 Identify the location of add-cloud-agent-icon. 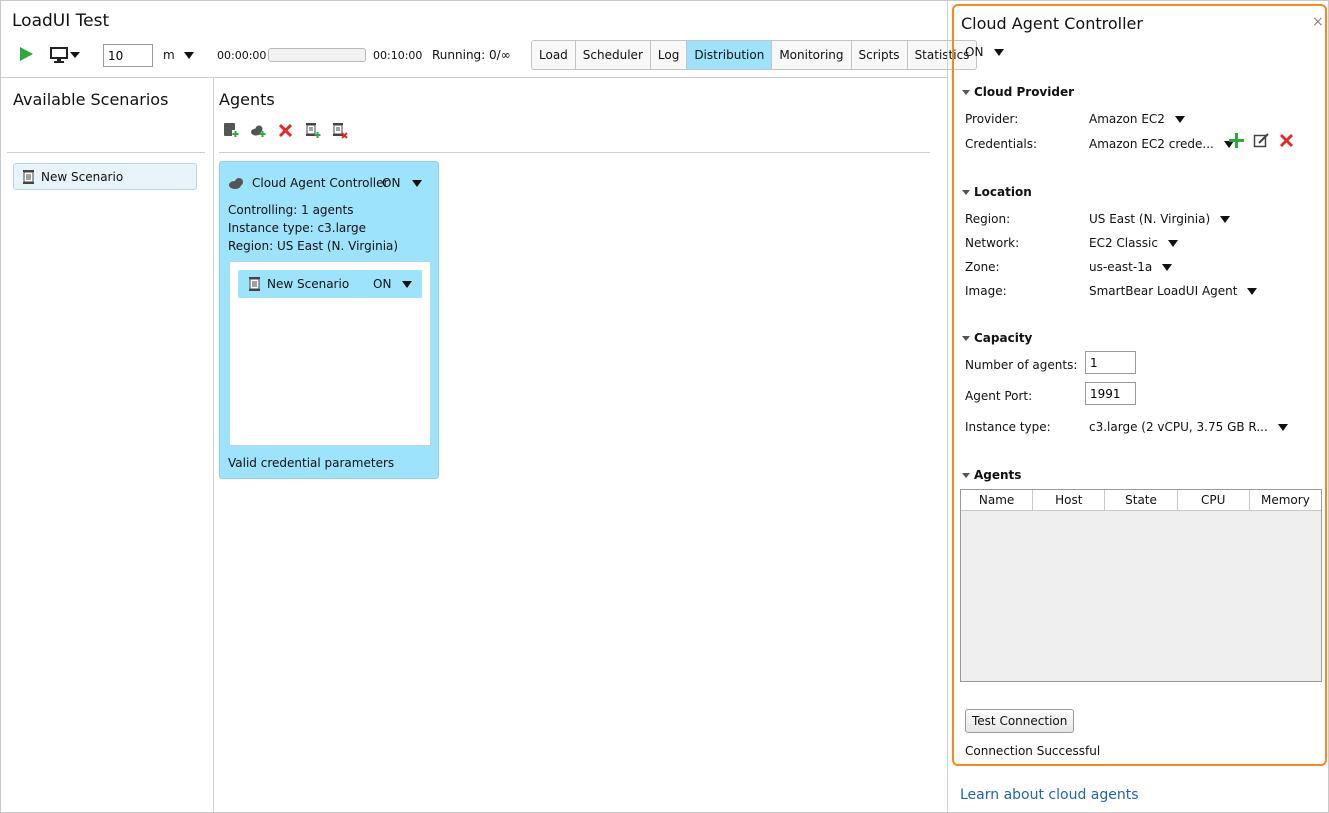
(258, 130).